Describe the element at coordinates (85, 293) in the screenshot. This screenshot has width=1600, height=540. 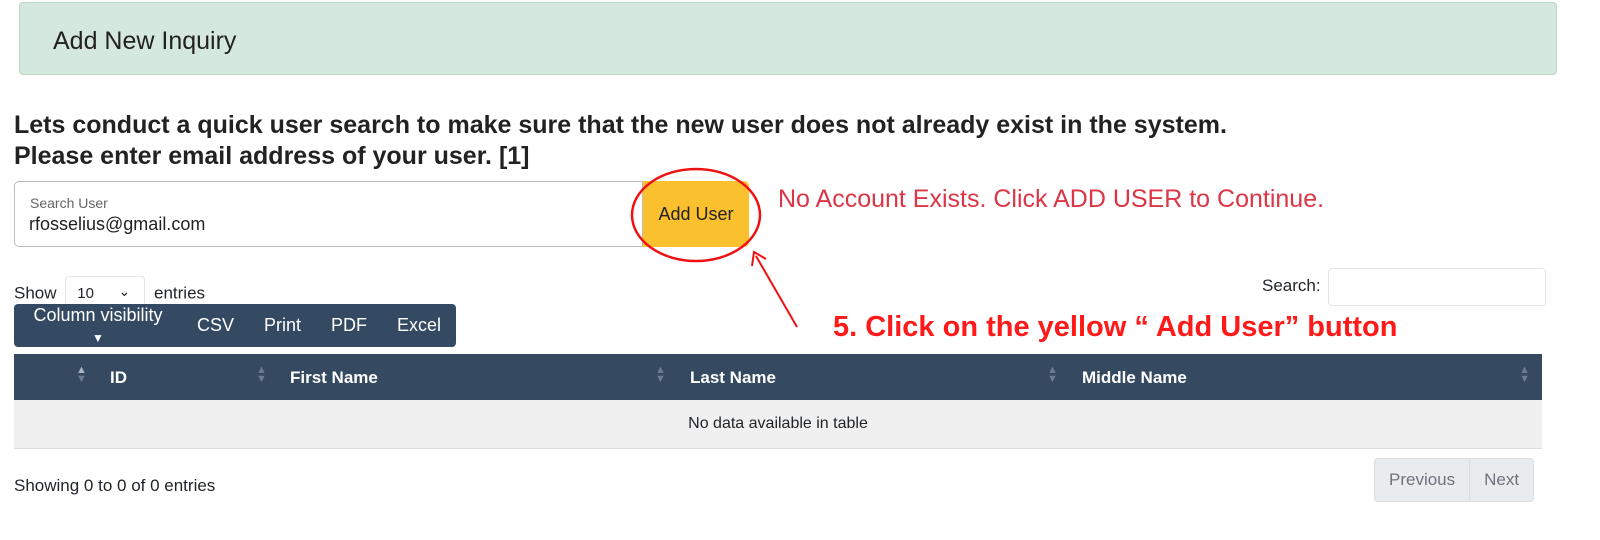
I see `entries-select-value: 10` at that location.